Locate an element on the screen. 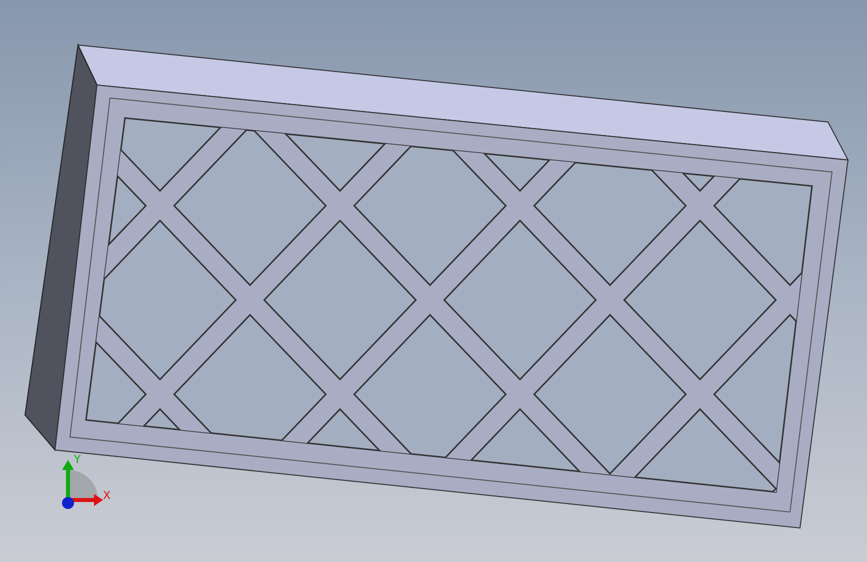  y-axis-label: Y is located at coordinates (77, 459).